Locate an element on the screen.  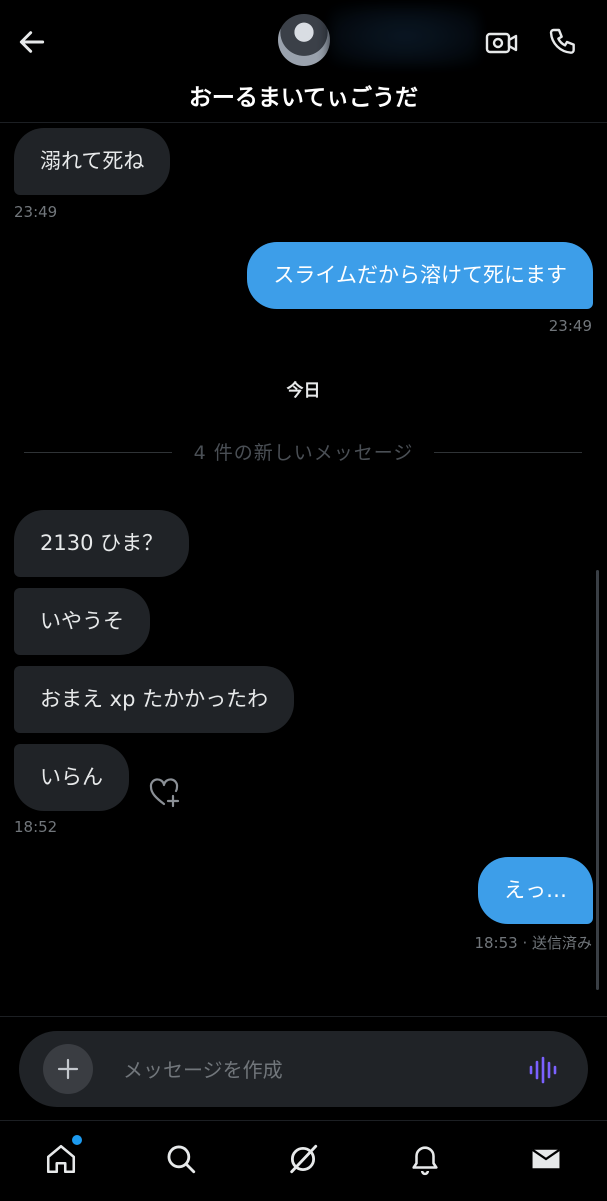
message-bubble-received: おまえ xp たかかったわ is located at coordinates (154, 699).